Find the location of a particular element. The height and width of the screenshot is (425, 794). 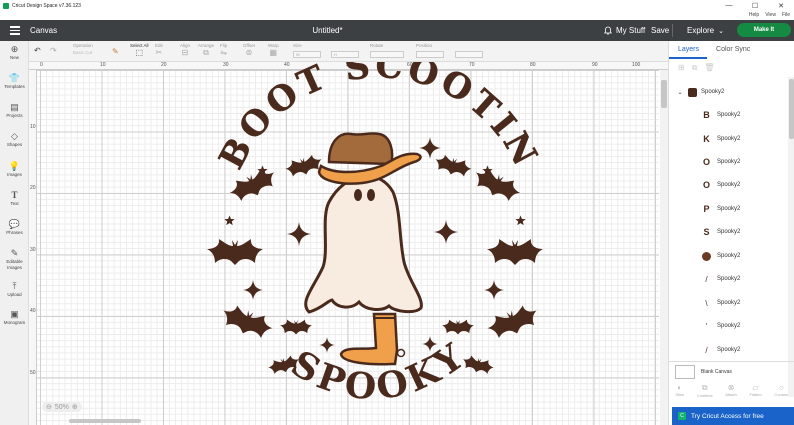

combine-button: ⧉ Combine is located at coordinates (705, 394).